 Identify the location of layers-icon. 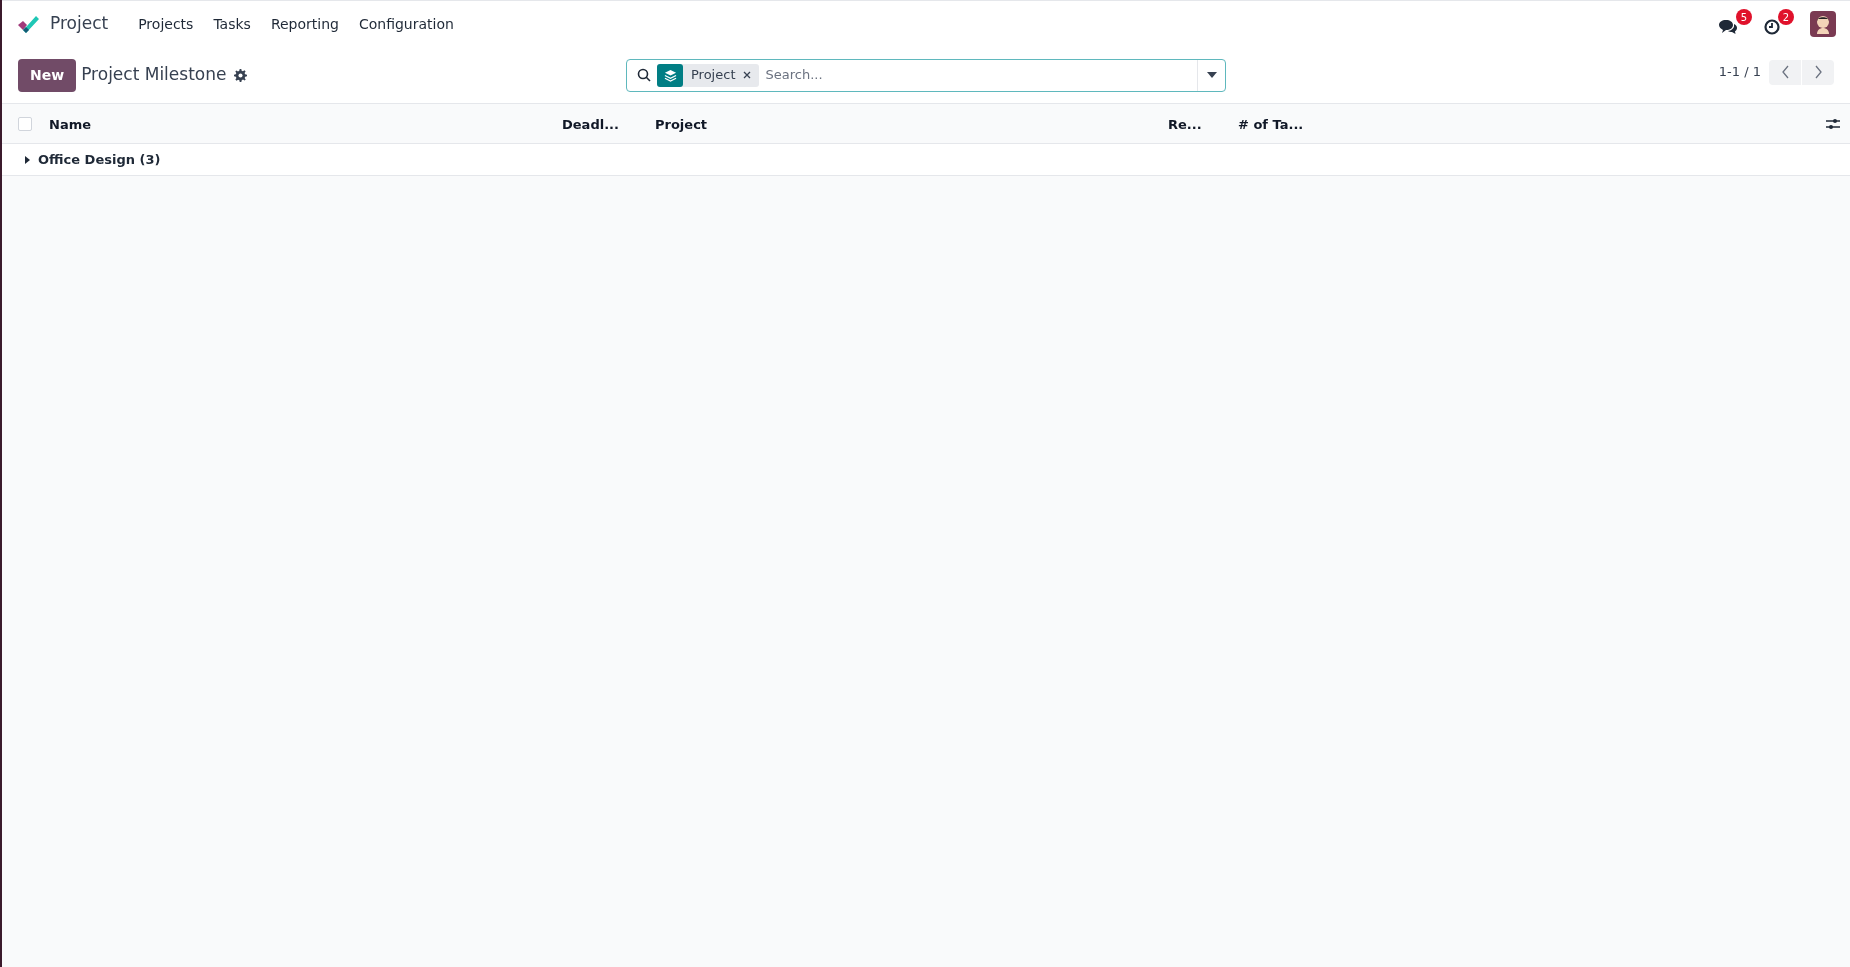
(670, 75).